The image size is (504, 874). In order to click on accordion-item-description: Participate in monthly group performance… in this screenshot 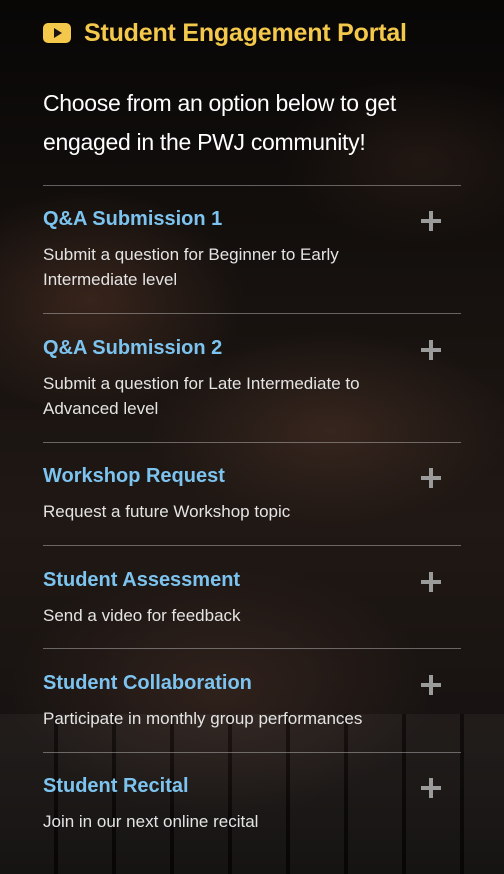, I will do `click(203, 718)`.